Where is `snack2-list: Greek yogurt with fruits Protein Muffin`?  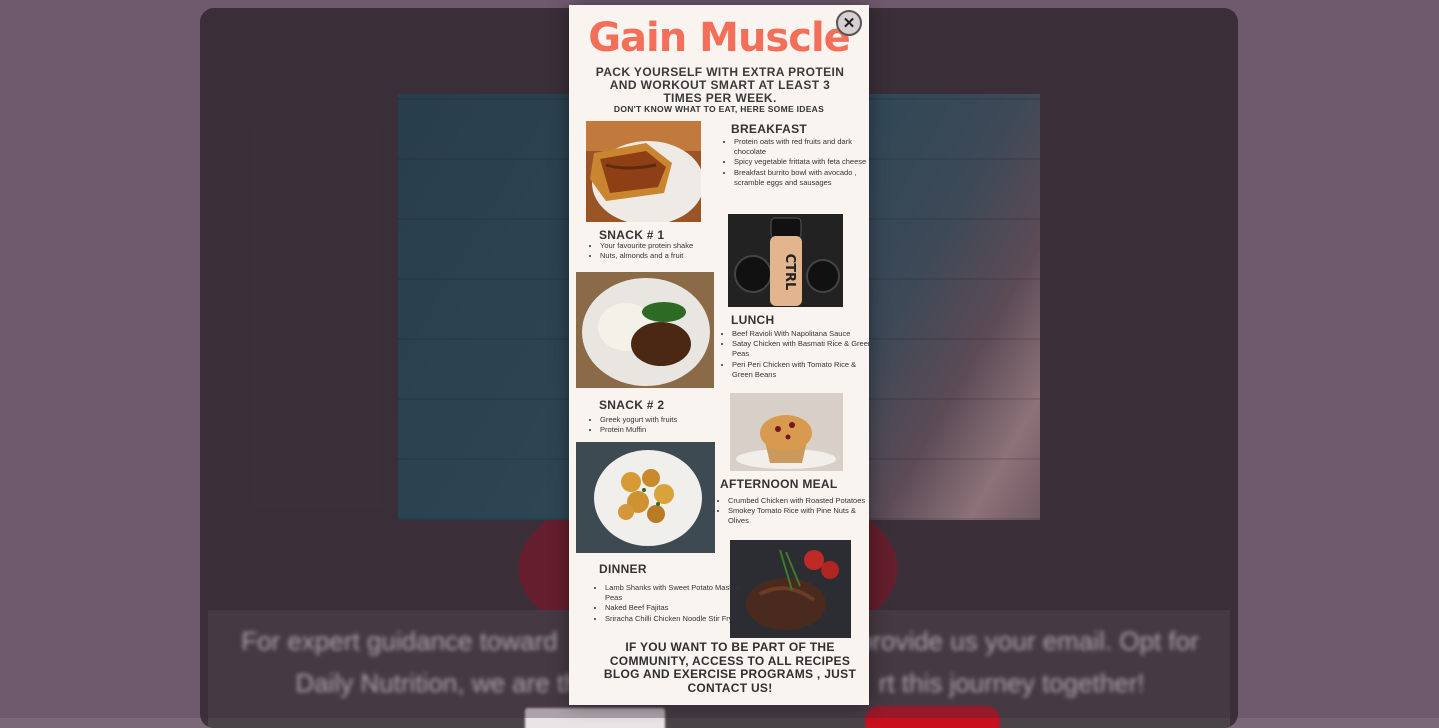
snack2-list: Greek yogurt with fruits Protein Muffin is located at coordinates (659, 425).